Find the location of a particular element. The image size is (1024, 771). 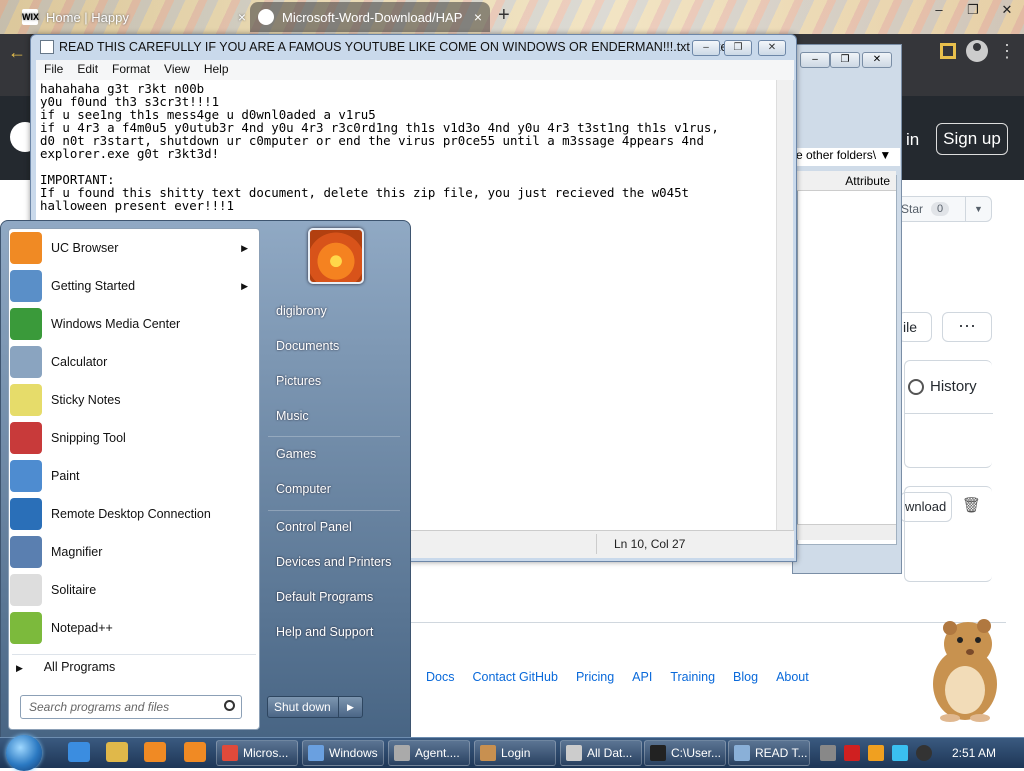

start-menu-item: Snipping Tool is located at coordinates (134, 438).